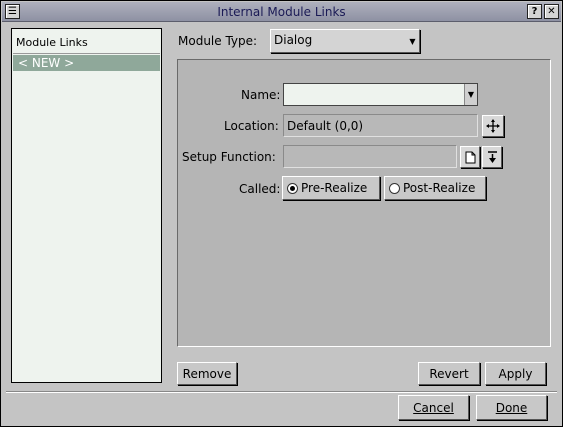  Describe the element at coordinates (292, 188) in the screenshot. I see `radio-checked-icon` at that location.